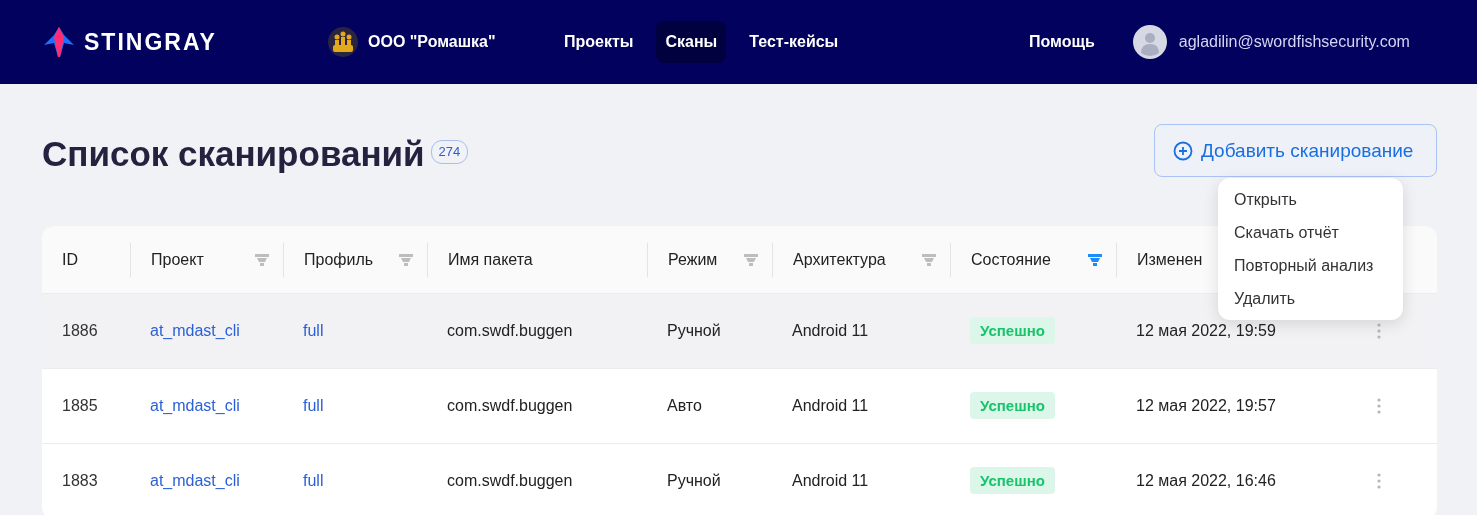 This screenshot has width=1477, height=515. I want to click on logo-icon, so click(59, 42).